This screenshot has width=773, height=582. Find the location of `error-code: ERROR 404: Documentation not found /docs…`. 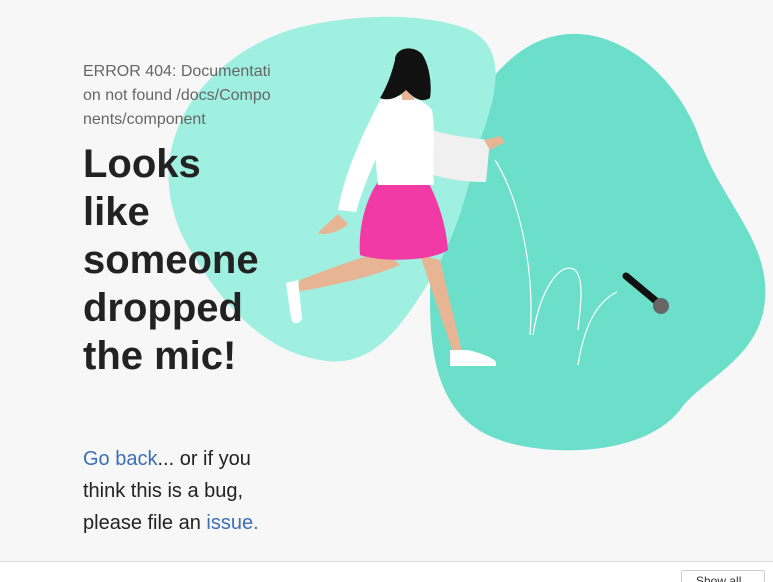

error-code: ERROR 404: Documentation not found /docs… is located at coordinates (177, 95).